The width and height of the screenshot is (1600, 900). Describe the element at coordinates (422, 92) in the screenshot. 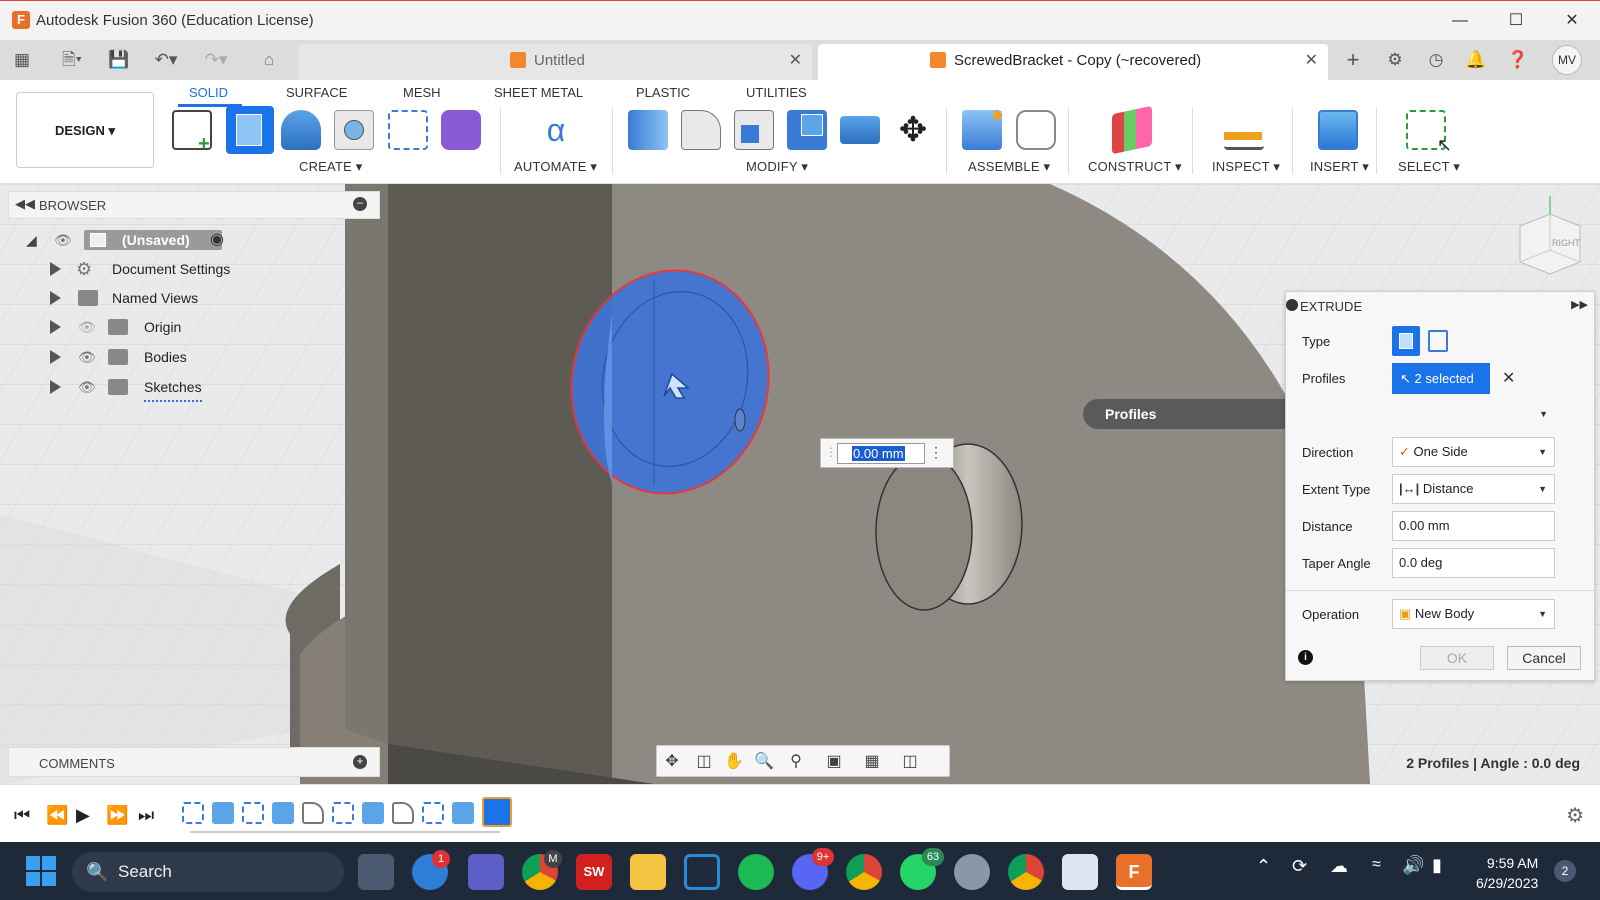

I see `tab-mesh: MESH` at that location.